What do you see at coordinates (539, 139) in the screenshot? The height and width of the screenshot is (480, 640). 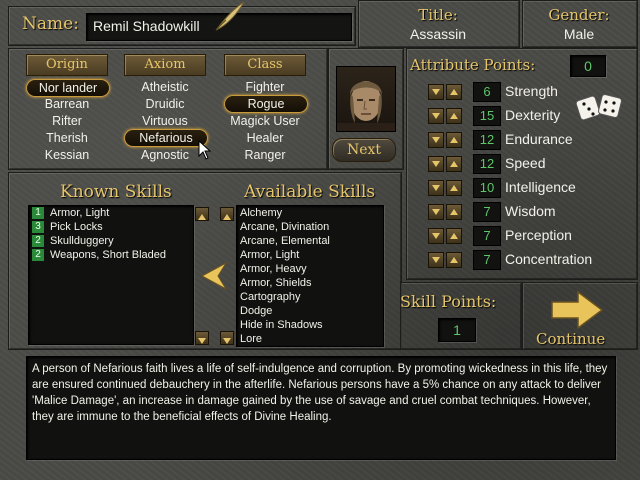 I see `attribute-name: Endurance` at bounding box center [539, 139].